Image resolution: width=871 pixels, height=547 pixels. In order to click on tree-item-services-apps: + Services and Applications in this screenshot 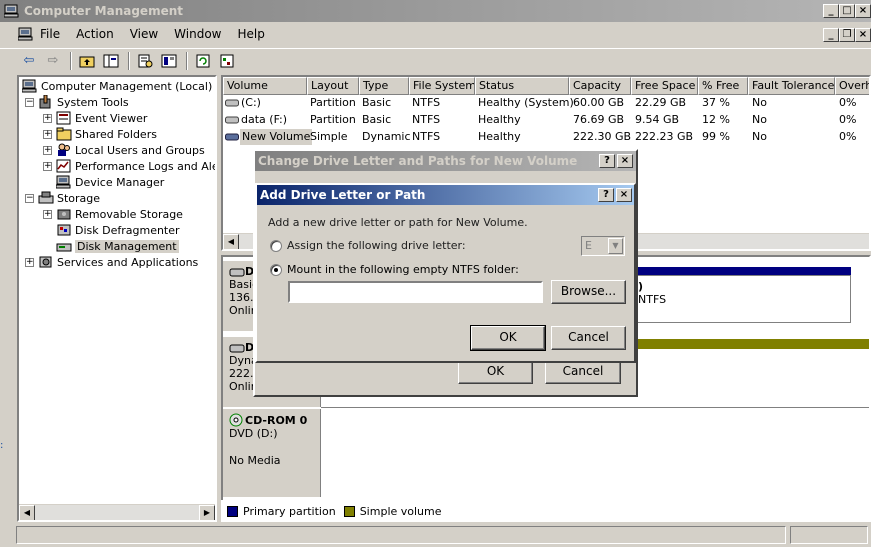, I will do `click(111, 262)`.